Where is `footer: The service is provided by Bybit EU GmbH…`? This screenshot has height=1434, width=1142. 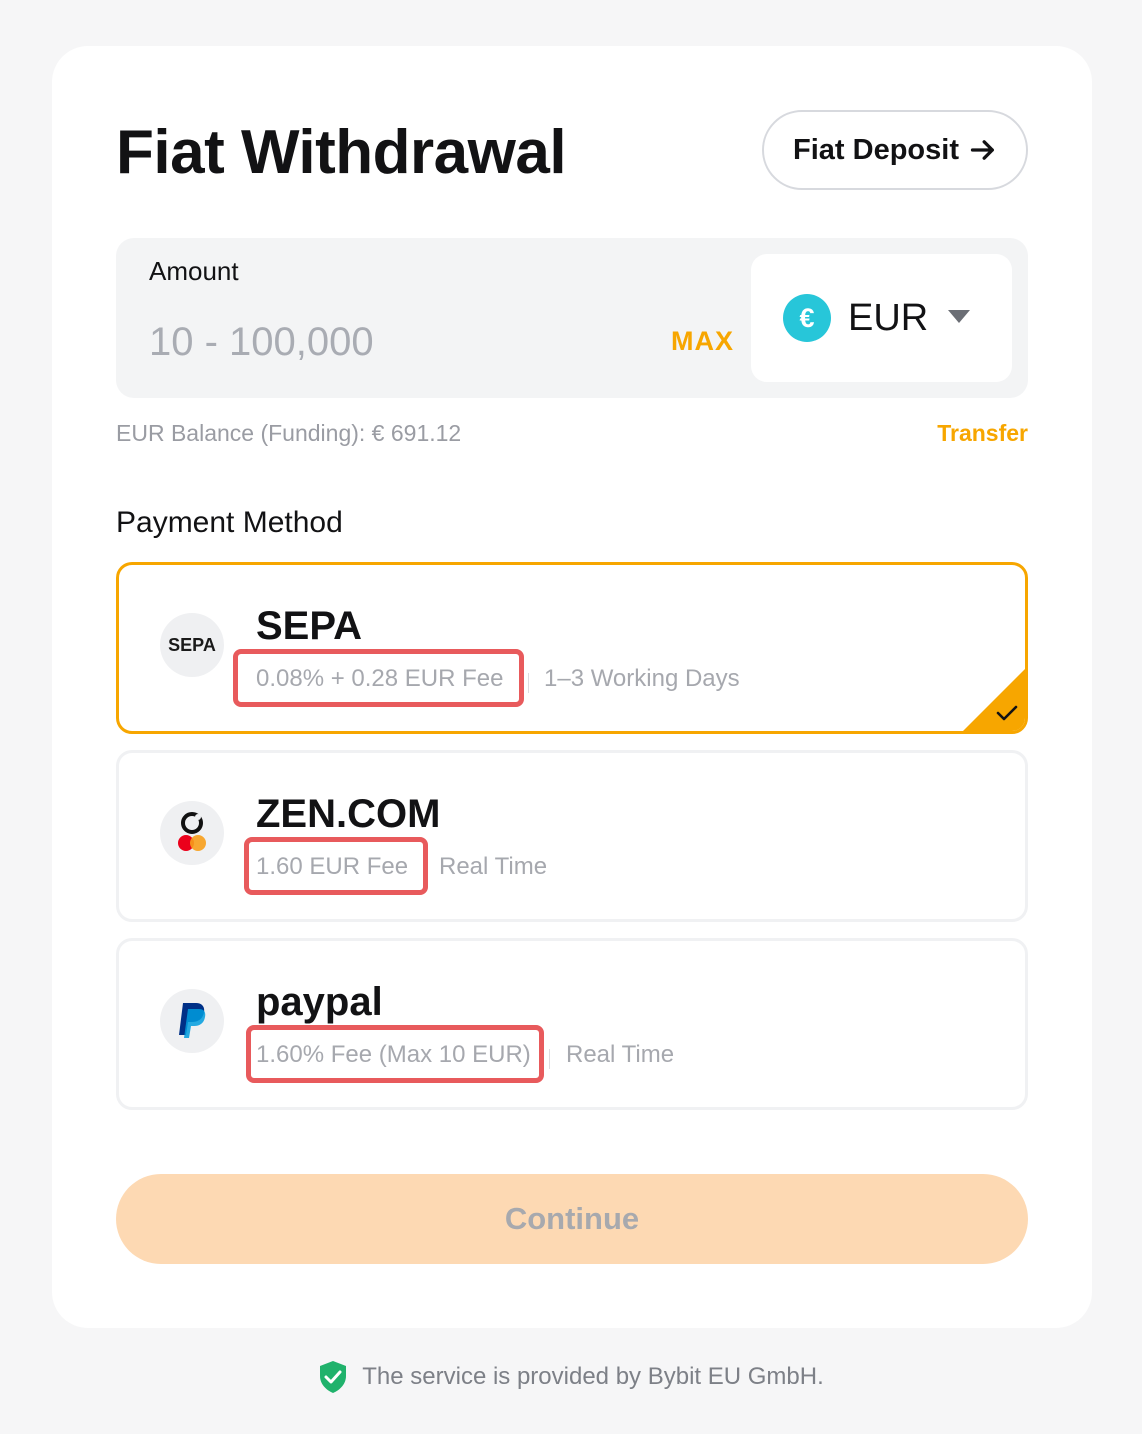 footer: The service is provided by Bybit EU GmbH… is located at coordinates (571, 1377).